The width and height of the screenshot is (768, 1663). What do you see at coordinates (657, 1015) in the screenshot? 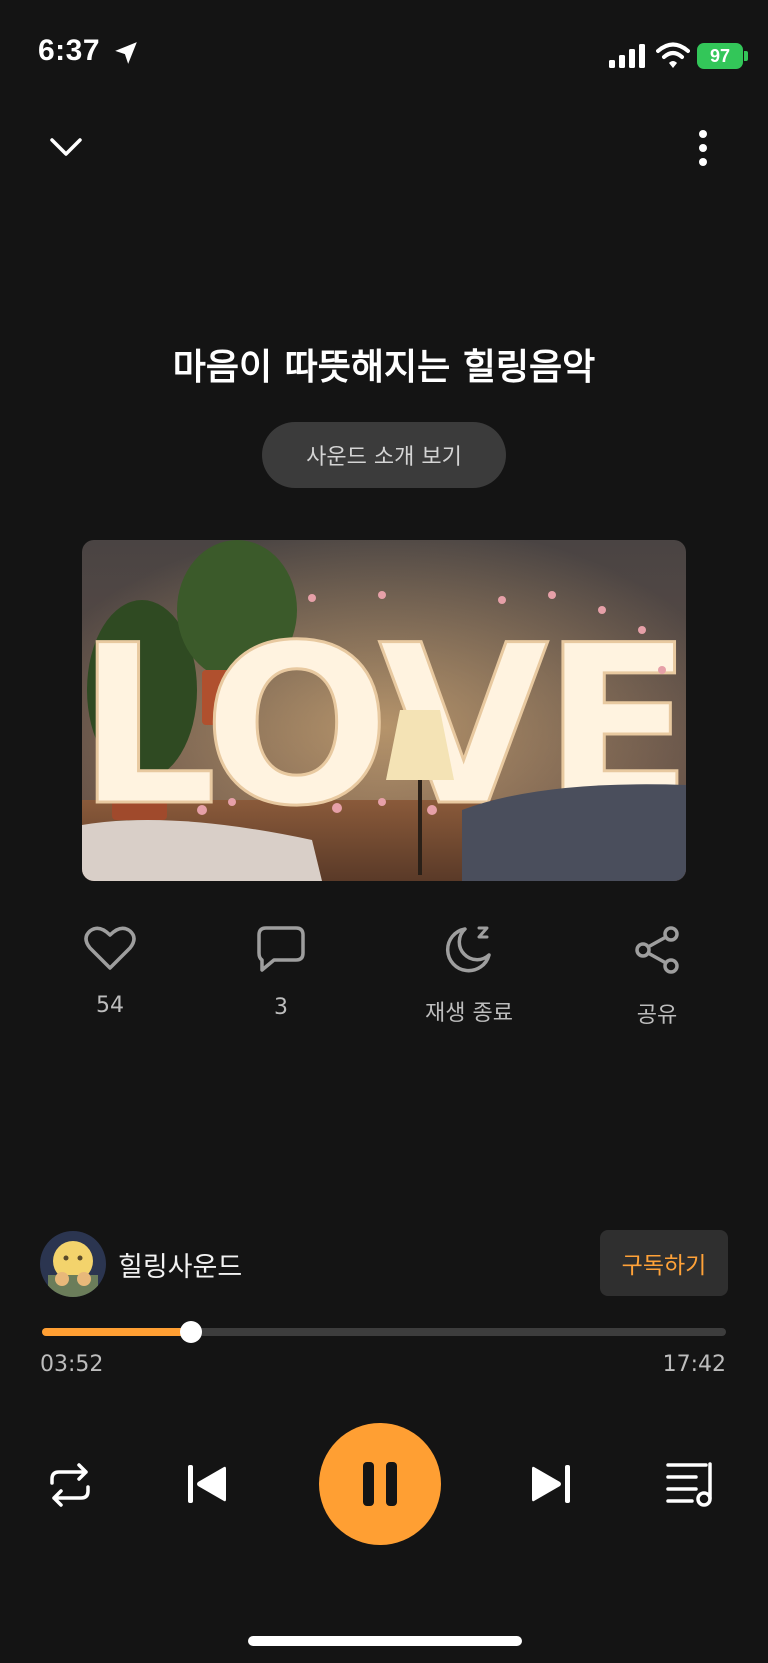
I see `share-label: 공유` at bounding box center [657, 1015].